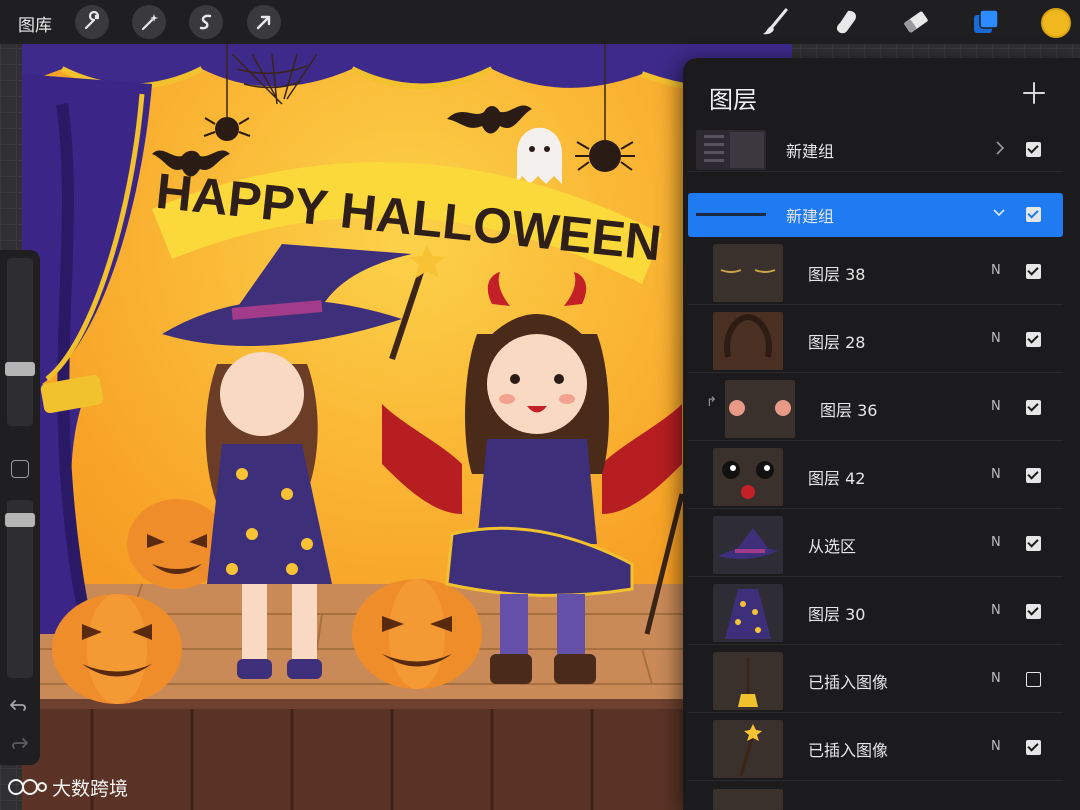 The image size is (1080, 810). I want to click on watermark-text: 大数跨境, so click(90, 789).